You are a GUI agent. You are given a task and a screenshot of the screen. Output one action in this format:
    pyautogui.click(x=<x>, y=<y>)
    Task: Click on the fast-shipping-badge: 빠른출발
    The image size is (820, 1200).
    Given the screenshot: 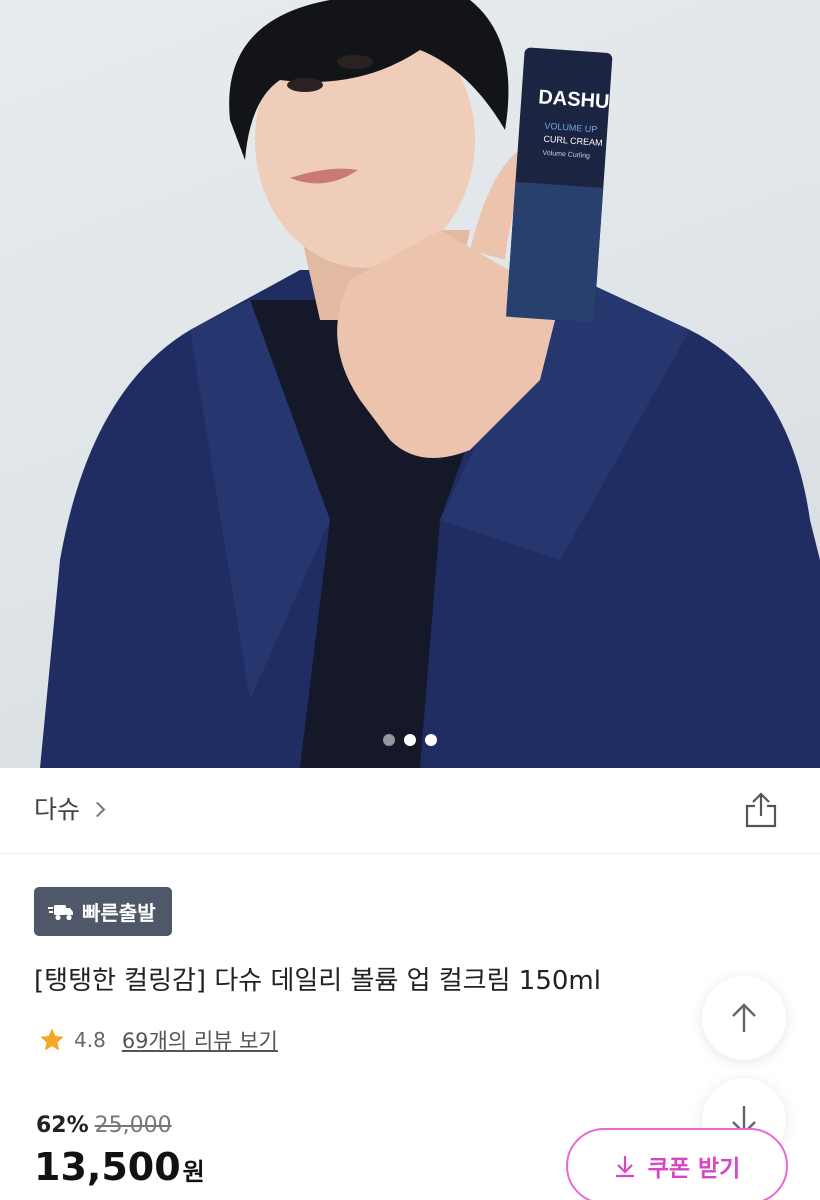 What is the action you would take?
    pyautogui.click(x=103, y=911)
    